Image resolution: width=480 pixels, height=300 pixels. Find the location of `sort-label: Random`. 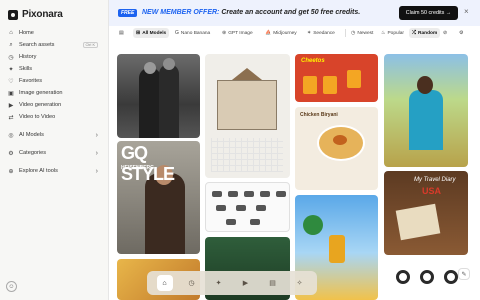

sort-label: Random is located at coordinates (428, 33).